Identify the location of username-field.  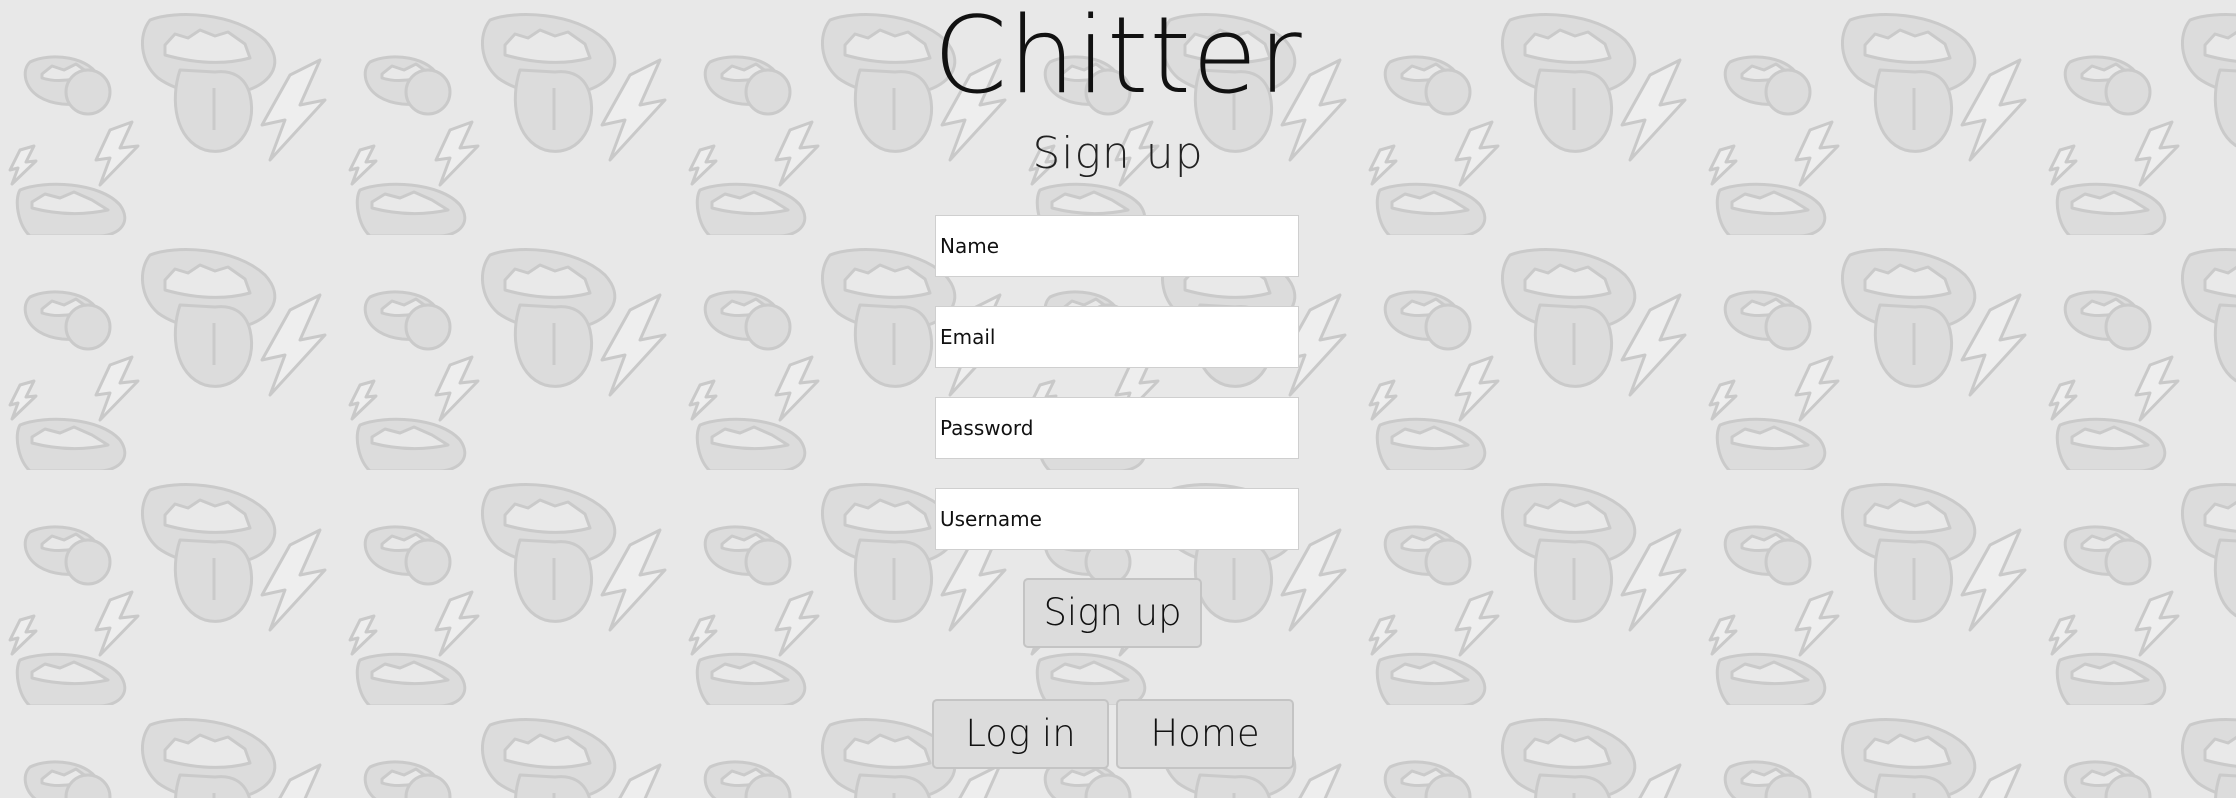
(1117, 519).